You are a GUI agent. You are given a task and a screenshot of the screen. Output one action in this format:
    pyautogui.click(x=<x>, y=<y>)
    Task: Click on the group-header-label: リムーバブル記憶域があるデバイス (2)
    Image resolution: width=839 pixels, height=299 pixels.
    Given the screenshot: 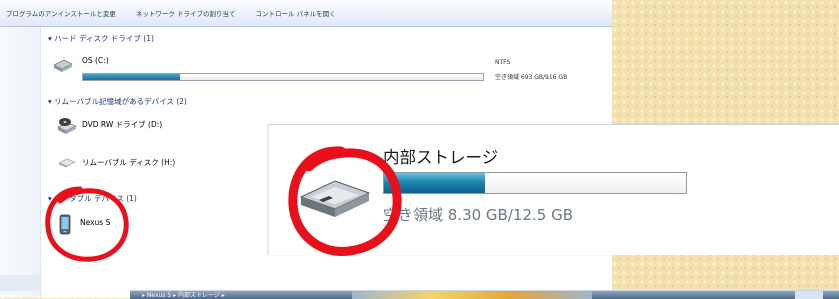 What is the action you would take?
    pyautogui.click(x=120, y=101)
    